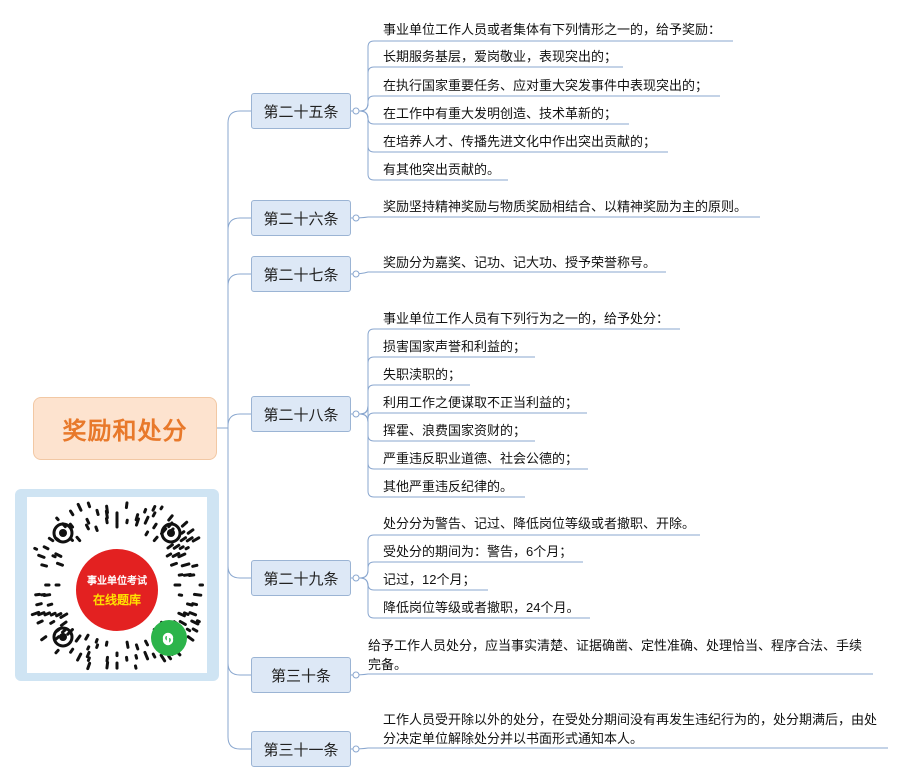 This screenshot has width=905, height=783. What do you see at coordinates (500, 57) in the screenshot?
I see `leaf-25-2: 长期服务基层，爱岗敬业，表现突出的；` at bounding box center [500, 57].